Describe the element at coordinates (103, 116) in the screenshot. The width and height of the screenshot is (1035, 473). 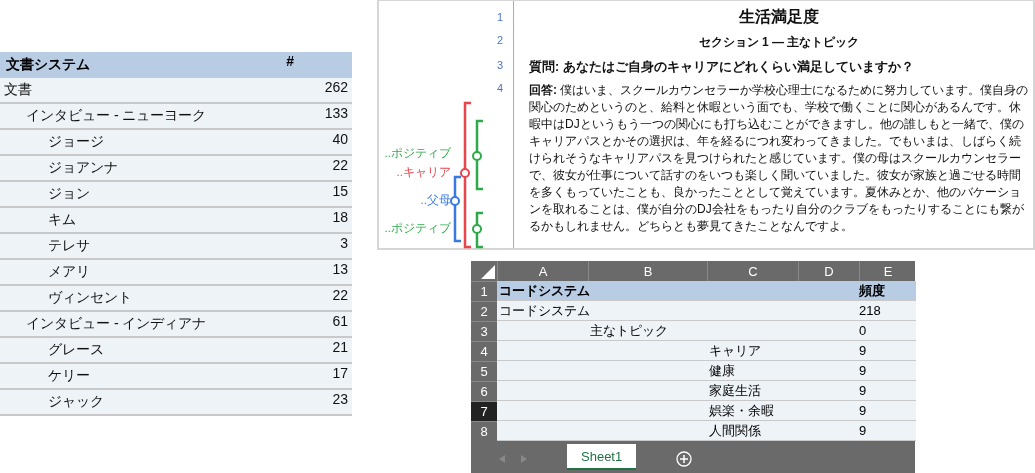
I see `document-name: インタビュー - ニューヨーク` at that location.